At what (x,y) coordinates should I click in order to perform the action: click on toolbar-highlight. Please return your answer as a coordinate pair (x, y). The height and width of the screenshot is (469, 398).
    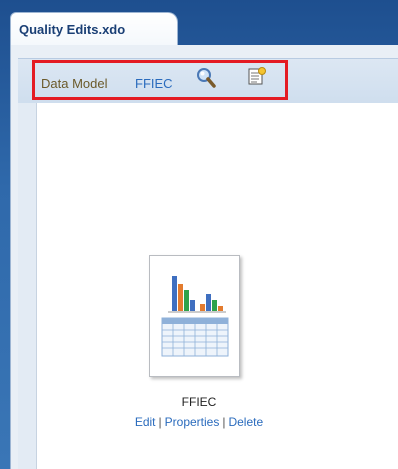
    Looking at the image, I should click on (160, 80).